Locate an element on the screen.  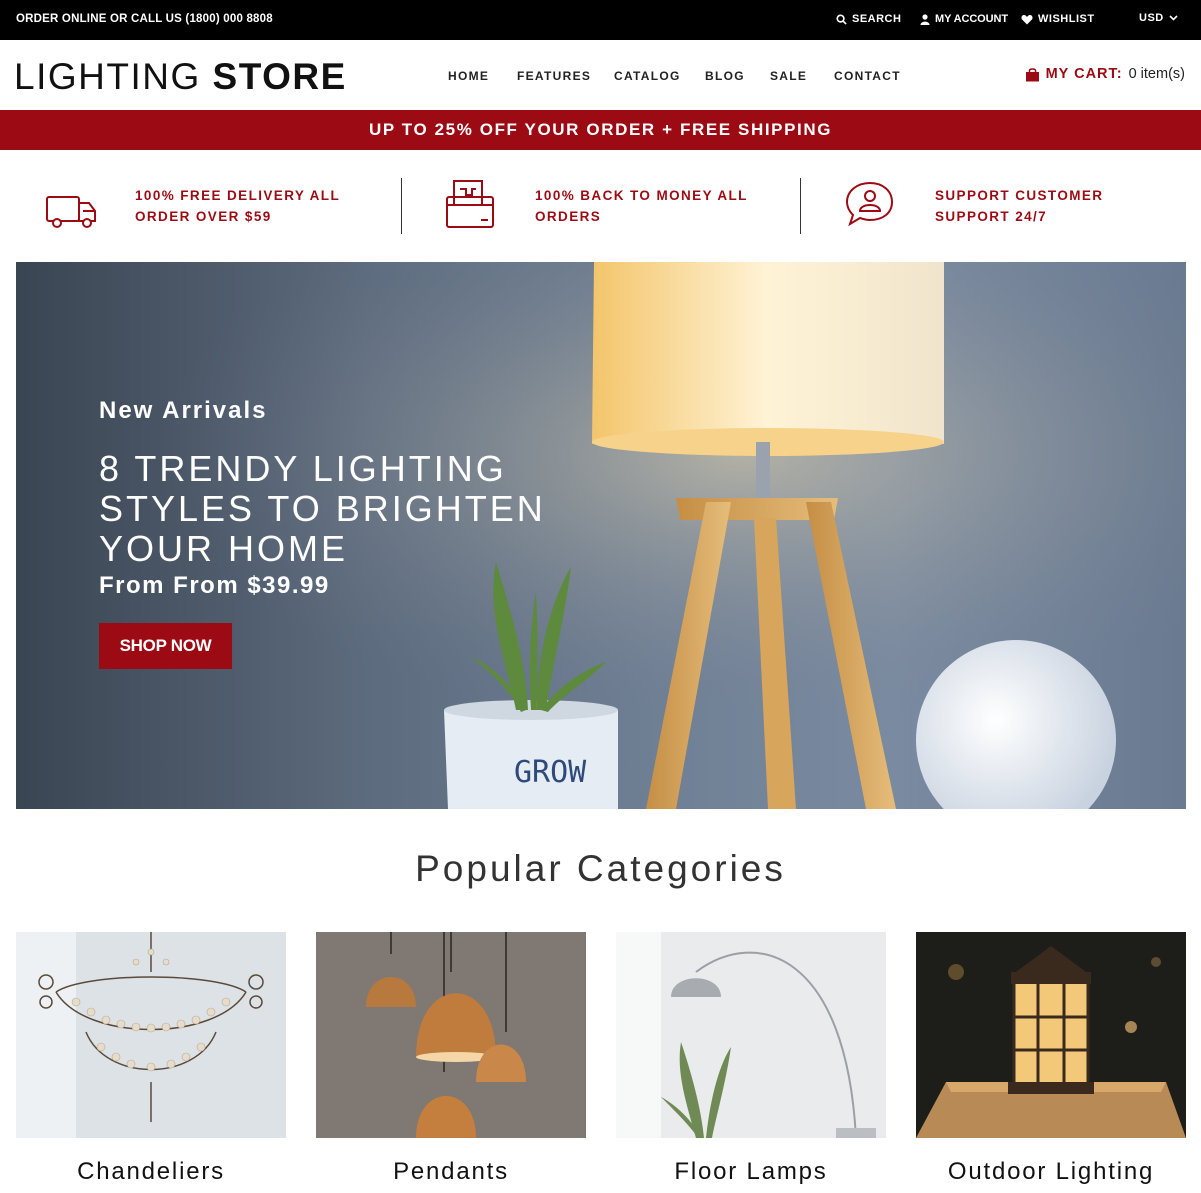
hero-headline-line: YOUR HOME is located at coordinates (224, 548).